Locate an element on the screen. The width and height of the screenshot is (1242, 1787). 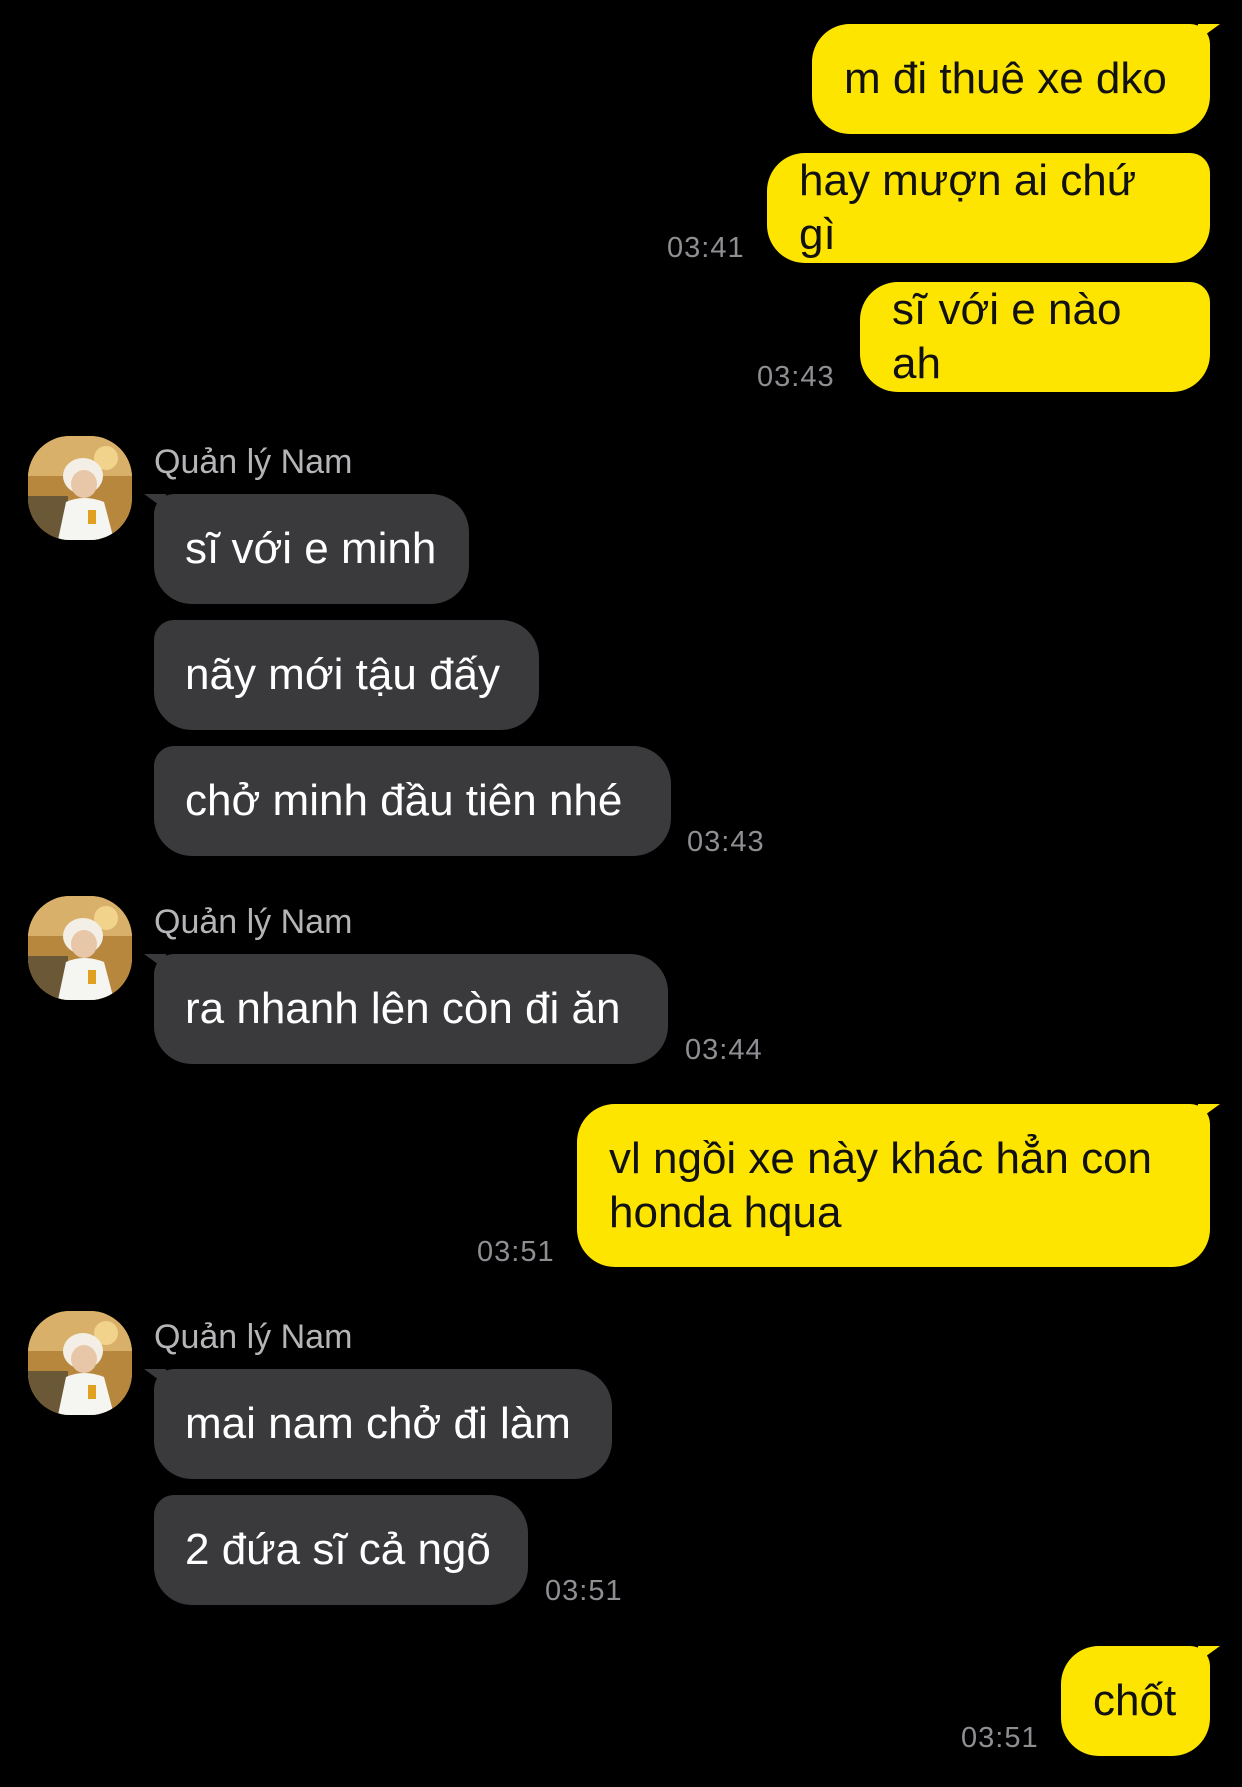
incoming-message-bubble: chở minh đầu tiên nhé is located at coordinates (412, 801).